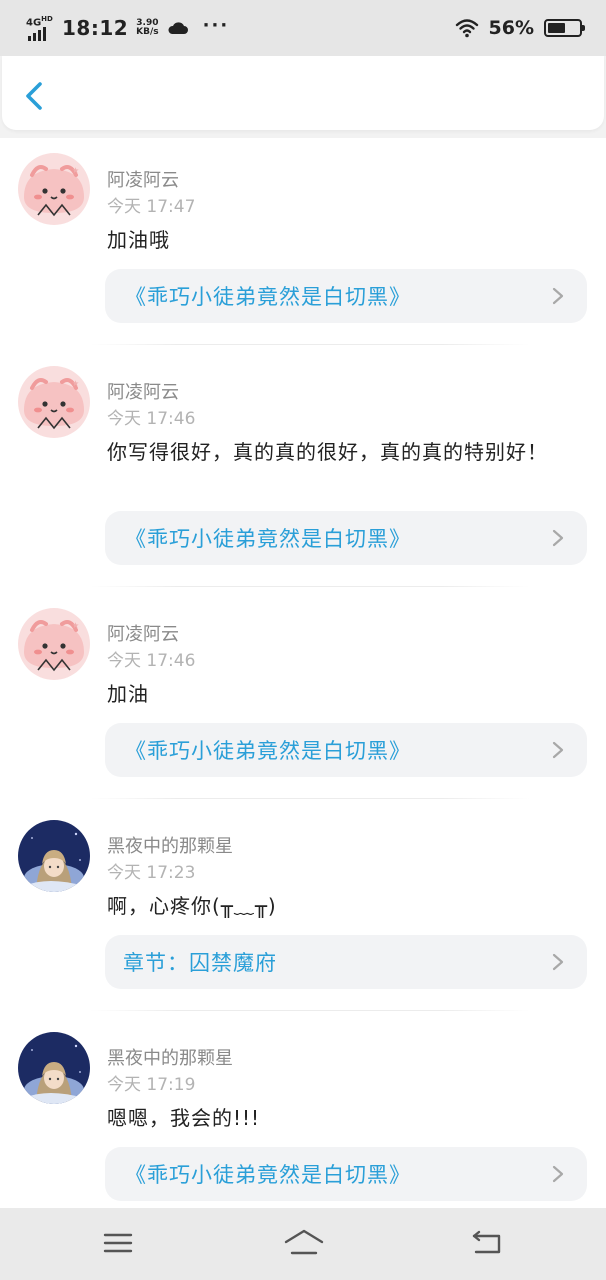 This screenshot has height=1280, width=606. I want to click on comment-text: 你写得很好，真的真的很好，真的真的特别好！, so click(327, 452).